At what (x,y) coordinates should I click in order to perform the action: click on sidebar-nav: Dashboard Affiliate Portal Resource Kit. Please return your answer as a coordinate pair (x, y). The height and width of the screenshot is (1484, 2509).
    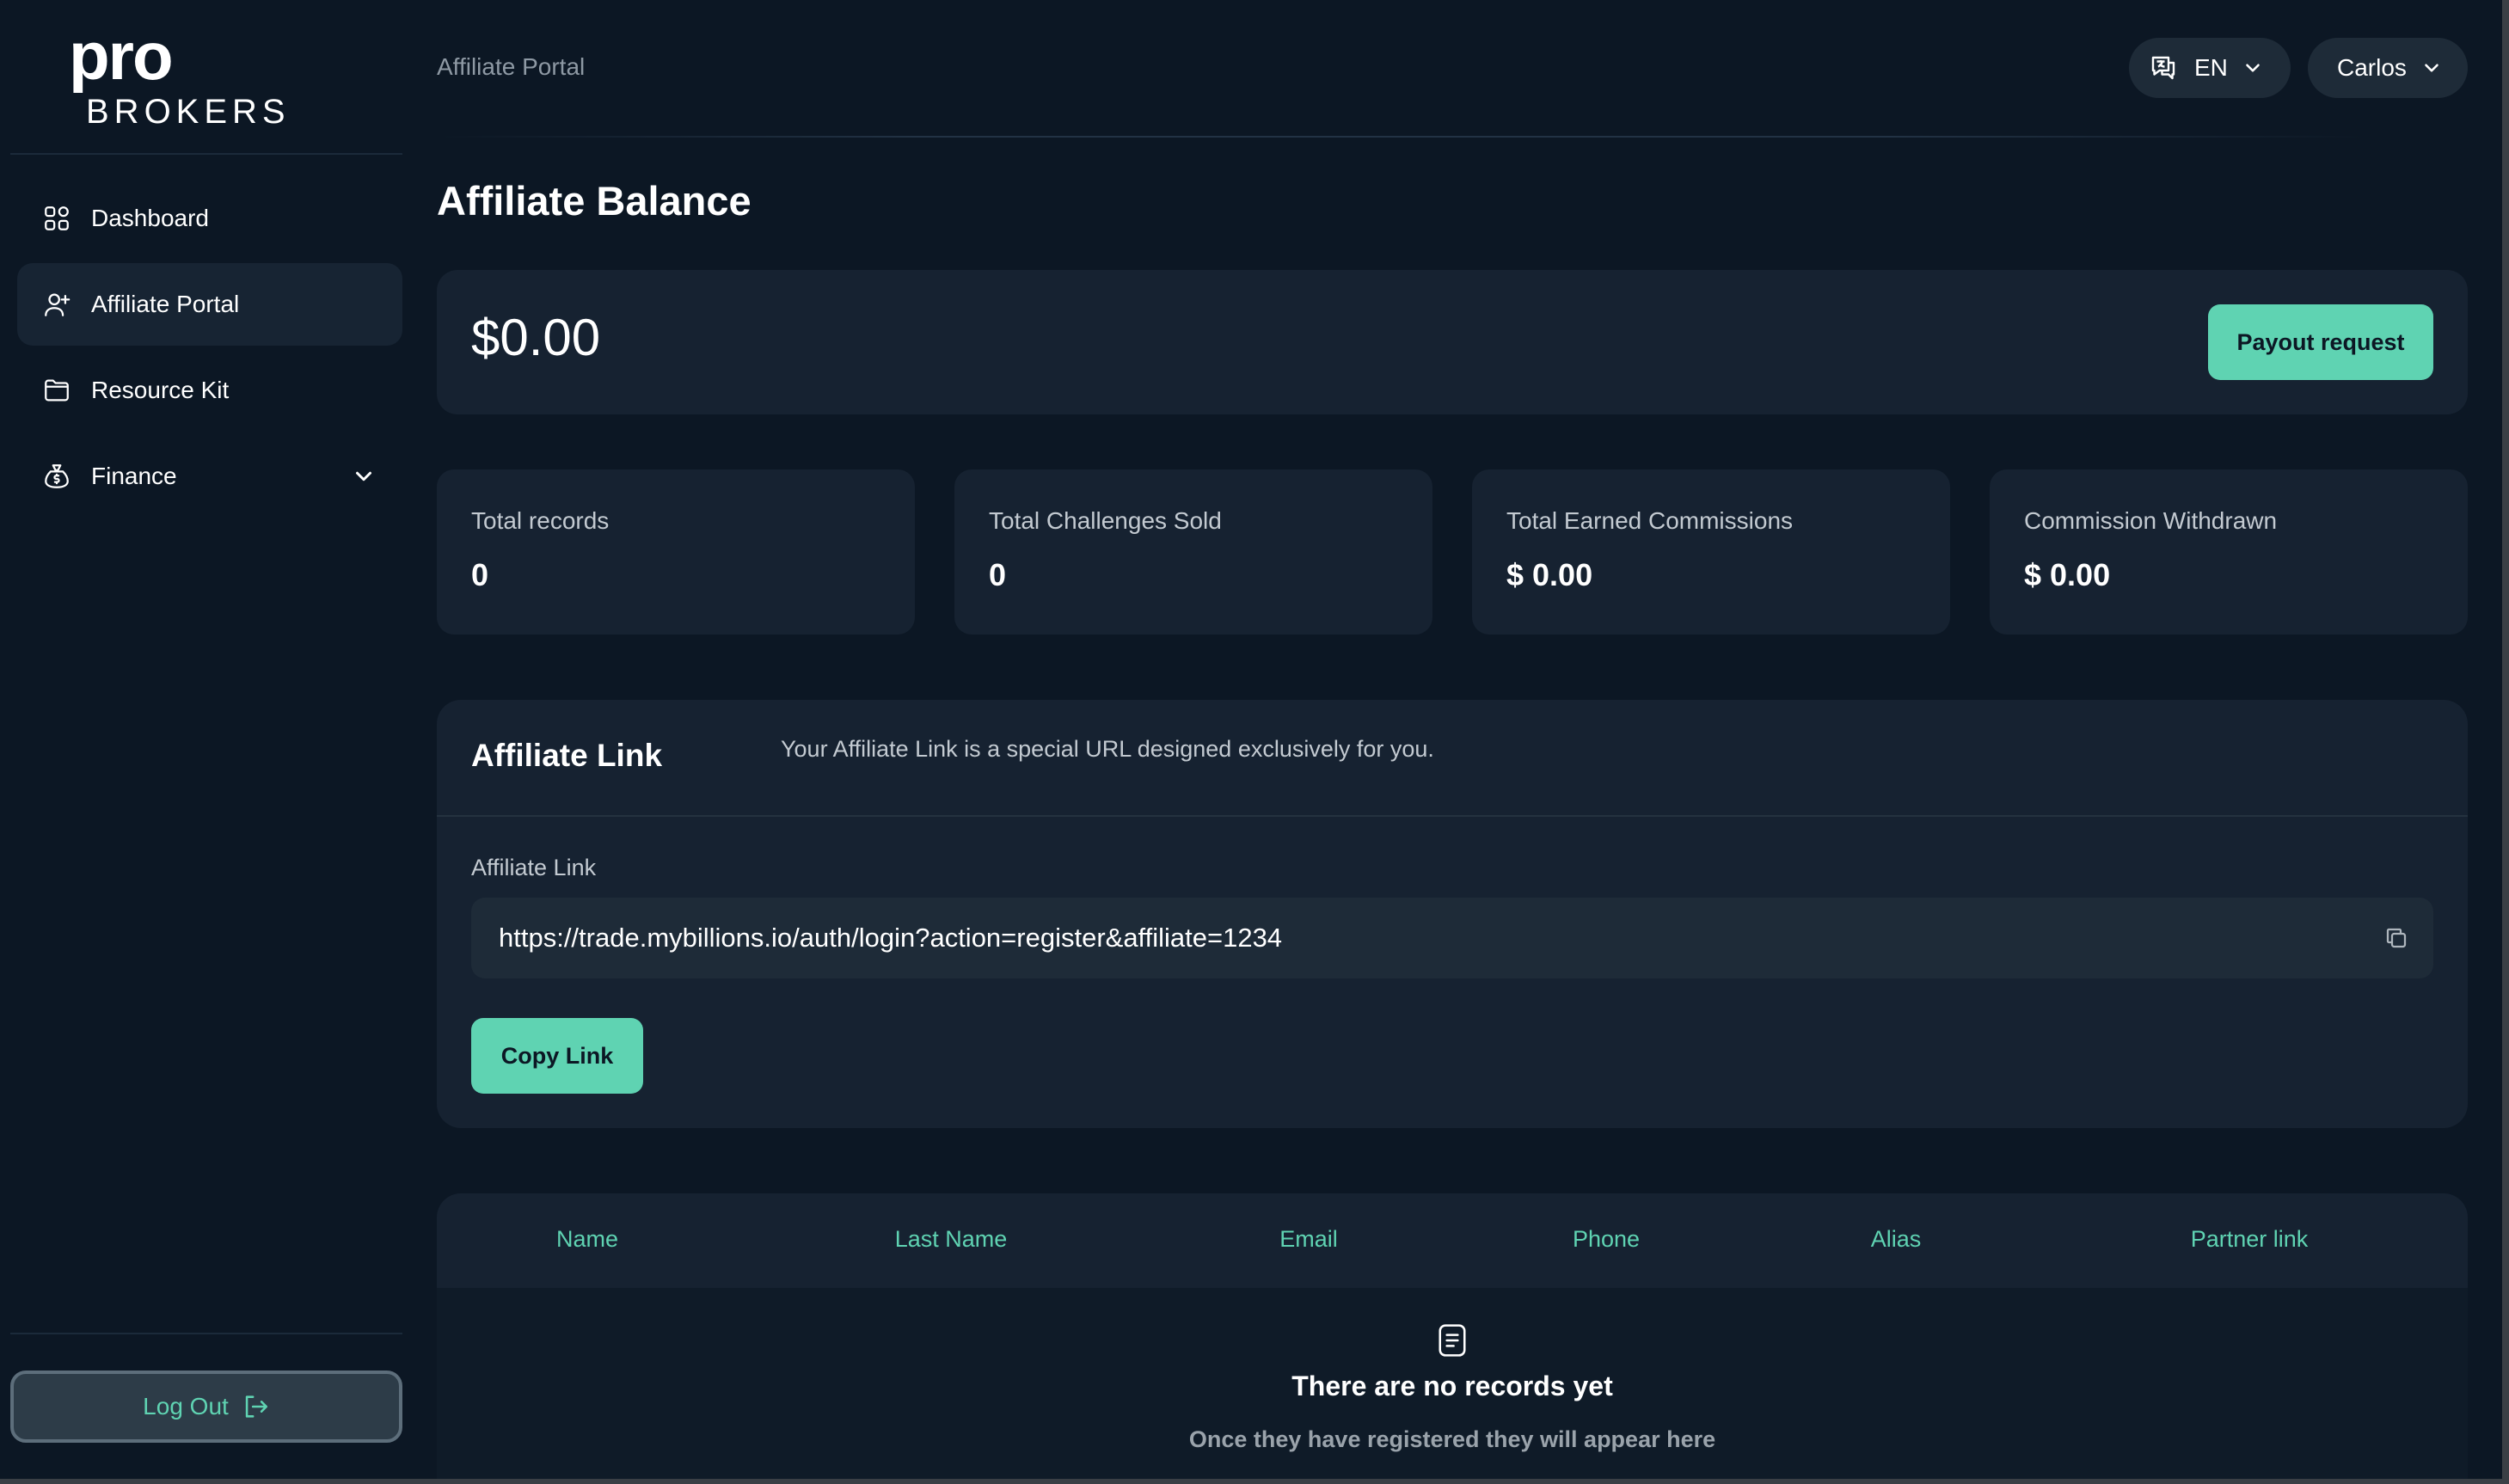
    Looking at the image, I should click on (209, 349).